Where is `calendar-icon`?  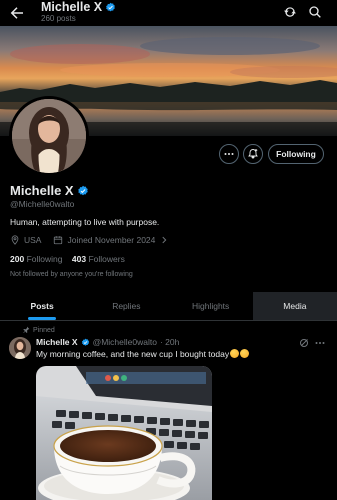
calendar-icon is located at coordinates (58, 240).